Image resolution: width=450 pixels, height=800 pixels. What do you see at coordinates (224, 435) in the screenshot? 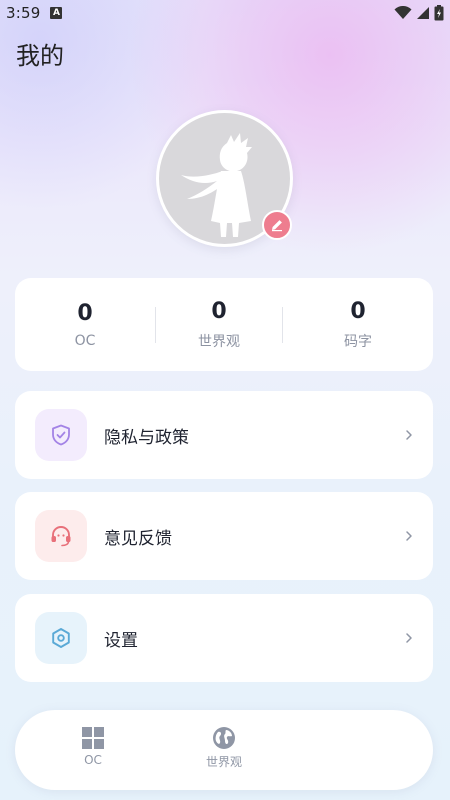
I see `menu-item-privacy: 隐私与政策` at bounding box center [224, 435].